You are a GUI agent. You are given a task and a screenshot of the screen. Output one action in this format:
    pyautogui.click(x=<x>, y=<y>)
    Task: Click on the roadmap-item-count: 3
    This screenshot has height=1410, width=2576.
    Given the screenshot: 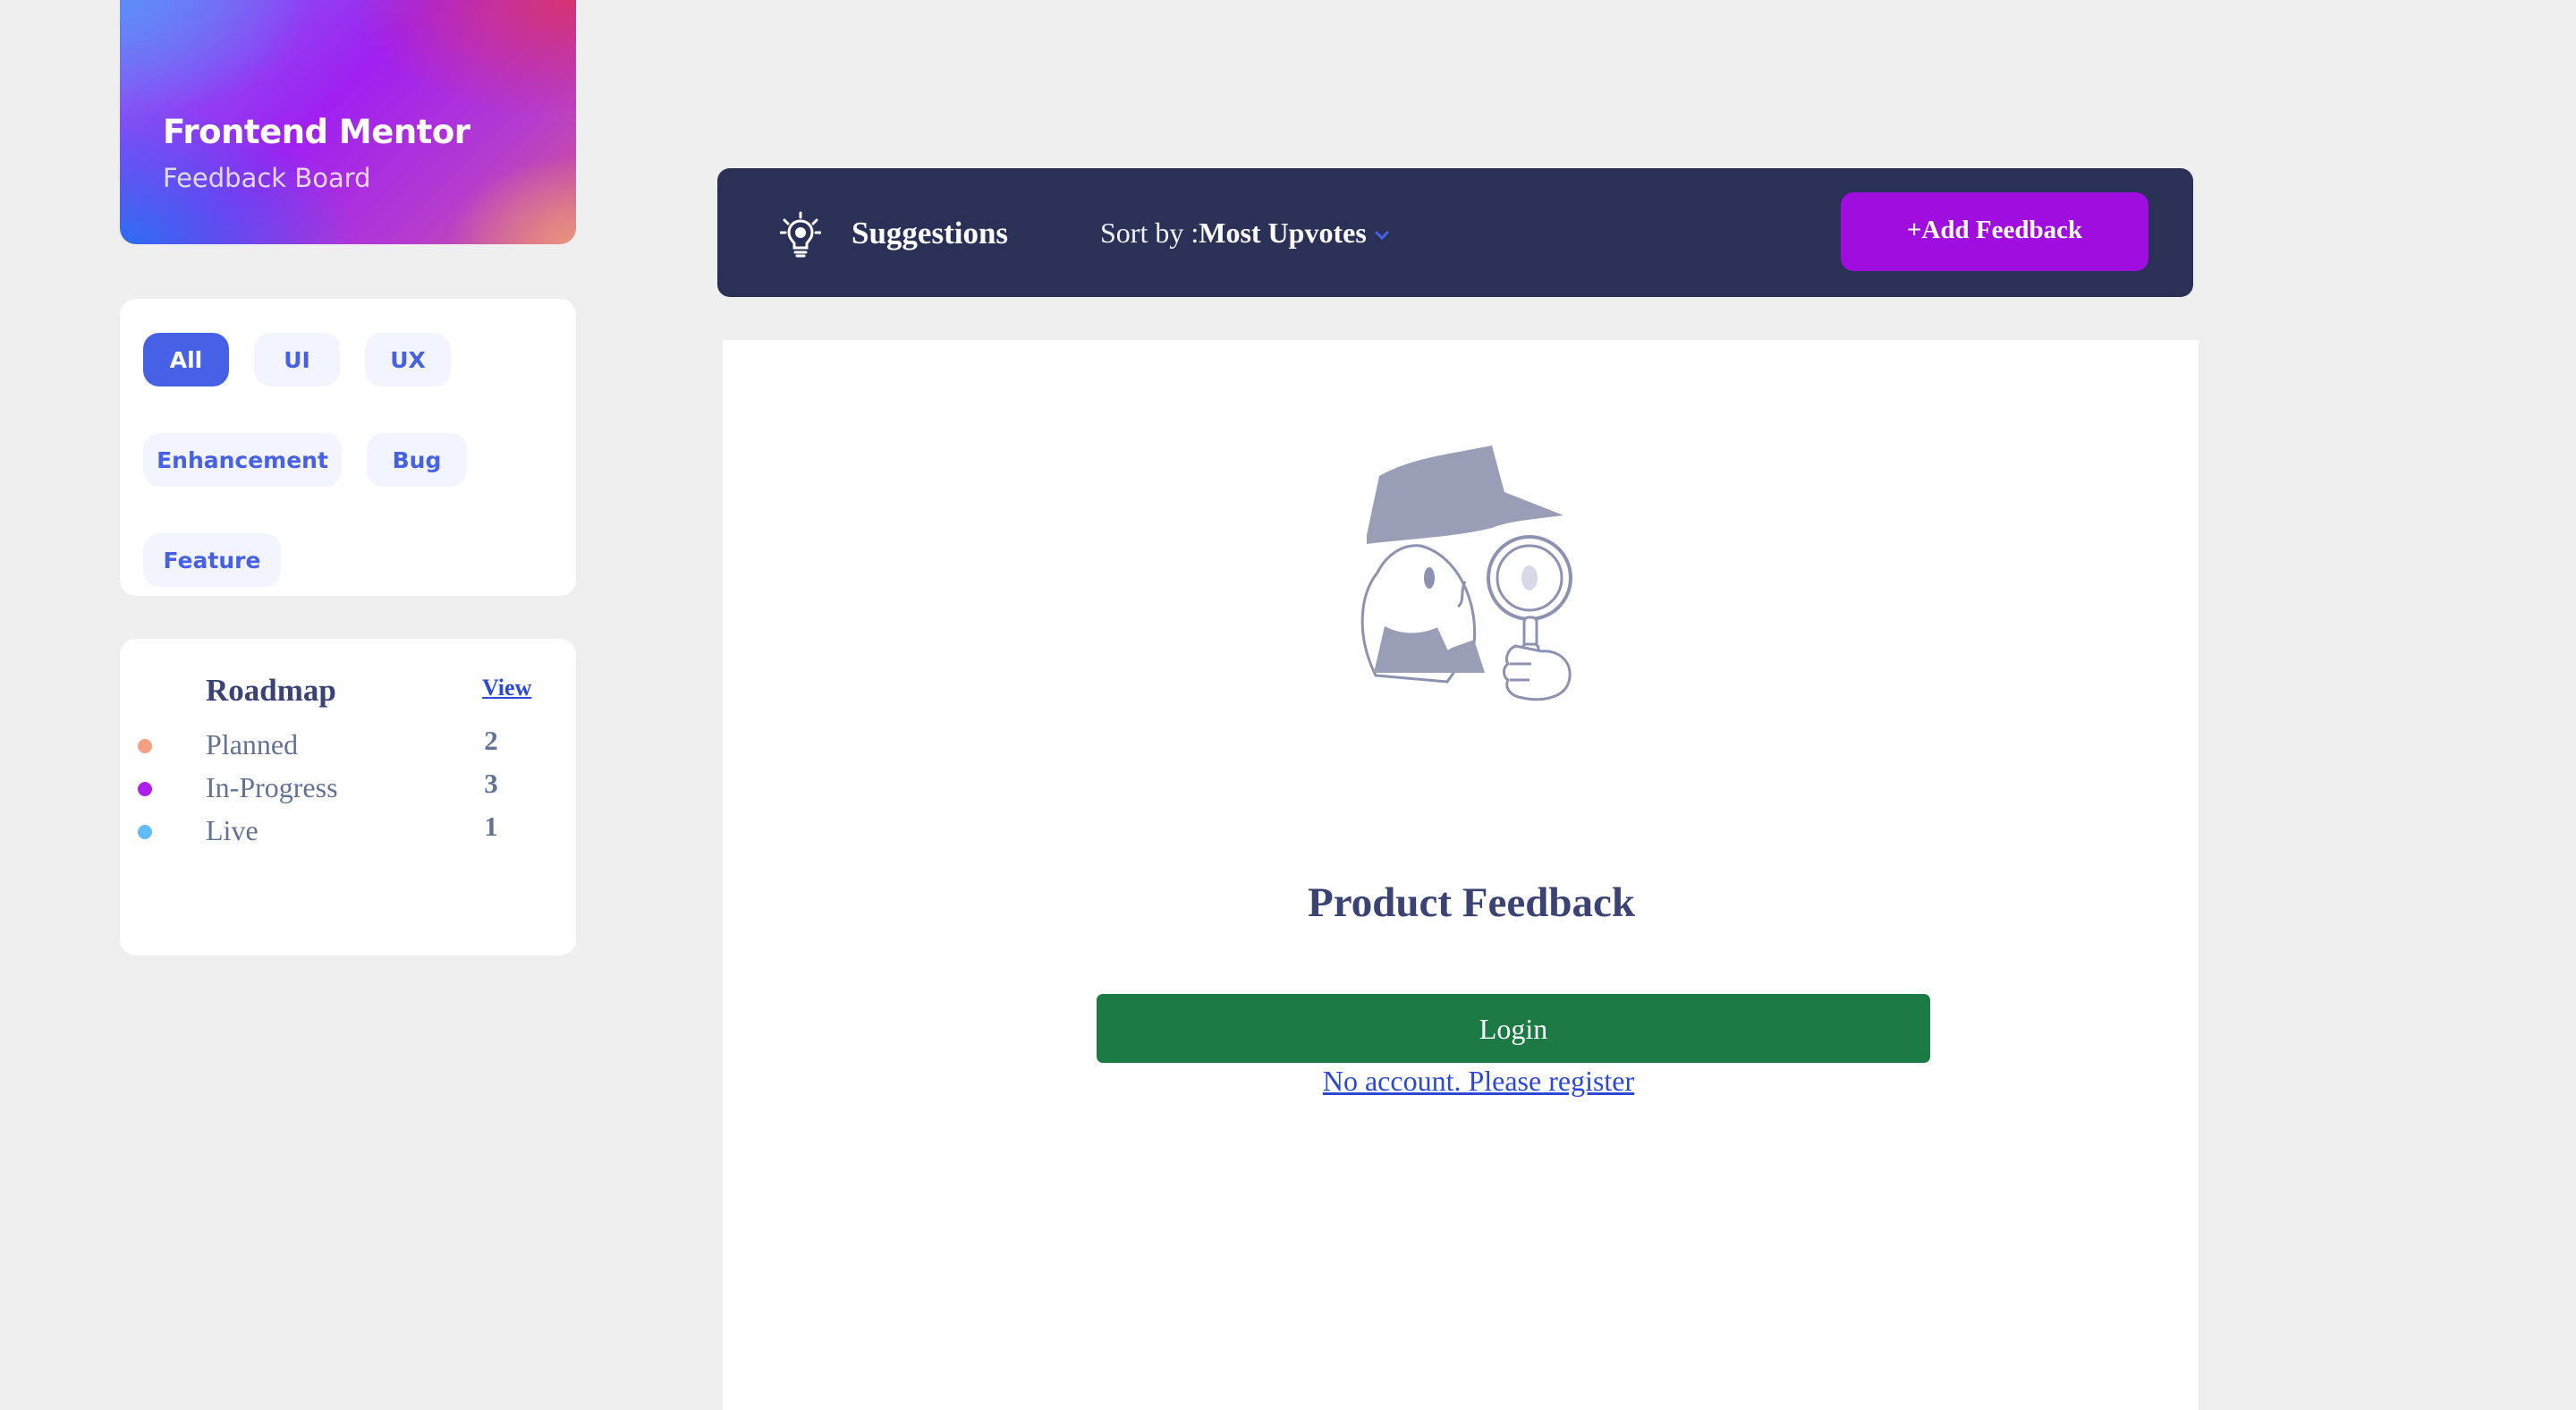 What is the action you would take?
    pyautogui.click(x=491, y=784)
    